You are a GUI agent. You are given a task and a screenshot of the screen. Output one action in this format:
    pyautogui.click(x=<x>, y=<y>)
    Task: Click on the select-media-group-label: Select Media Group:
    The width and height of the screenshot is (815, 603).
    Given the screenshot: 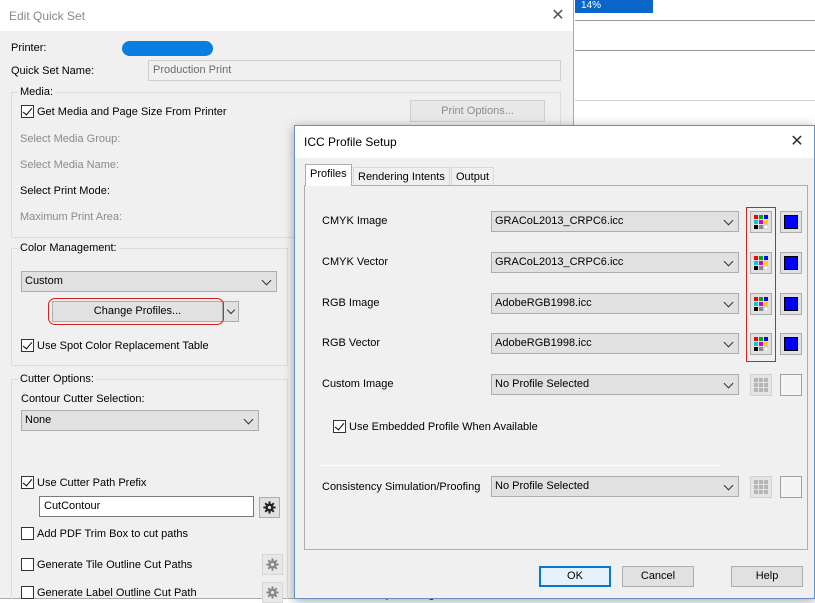 What is the action you would take?
    pyautogui.click(x=70, y=139)
    